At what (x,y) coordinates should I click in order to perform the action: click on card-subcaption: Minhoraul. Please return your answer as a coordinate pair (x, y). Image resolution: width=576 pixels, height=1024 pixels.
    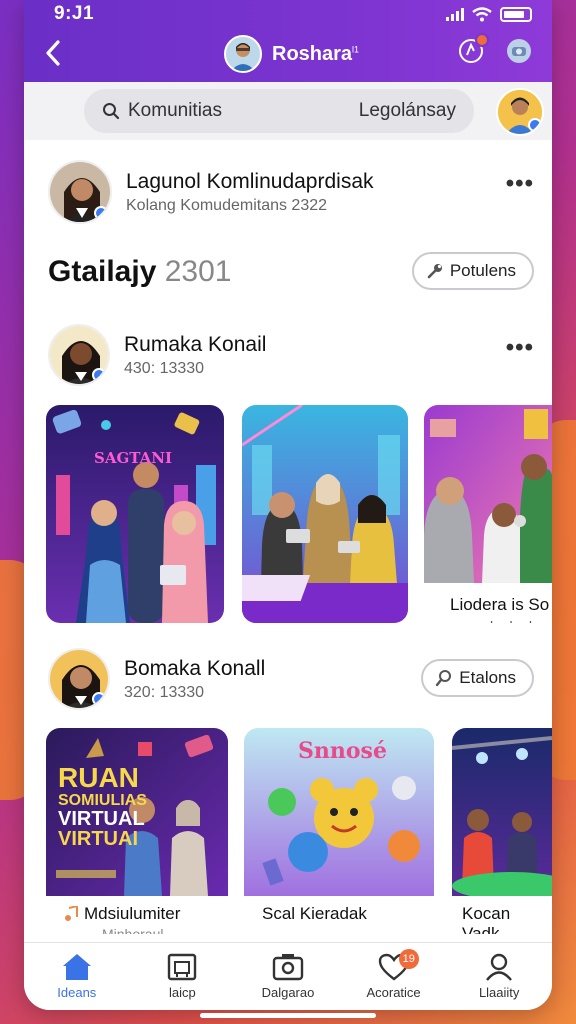
    Looking at the image, I should click on (133, 930).